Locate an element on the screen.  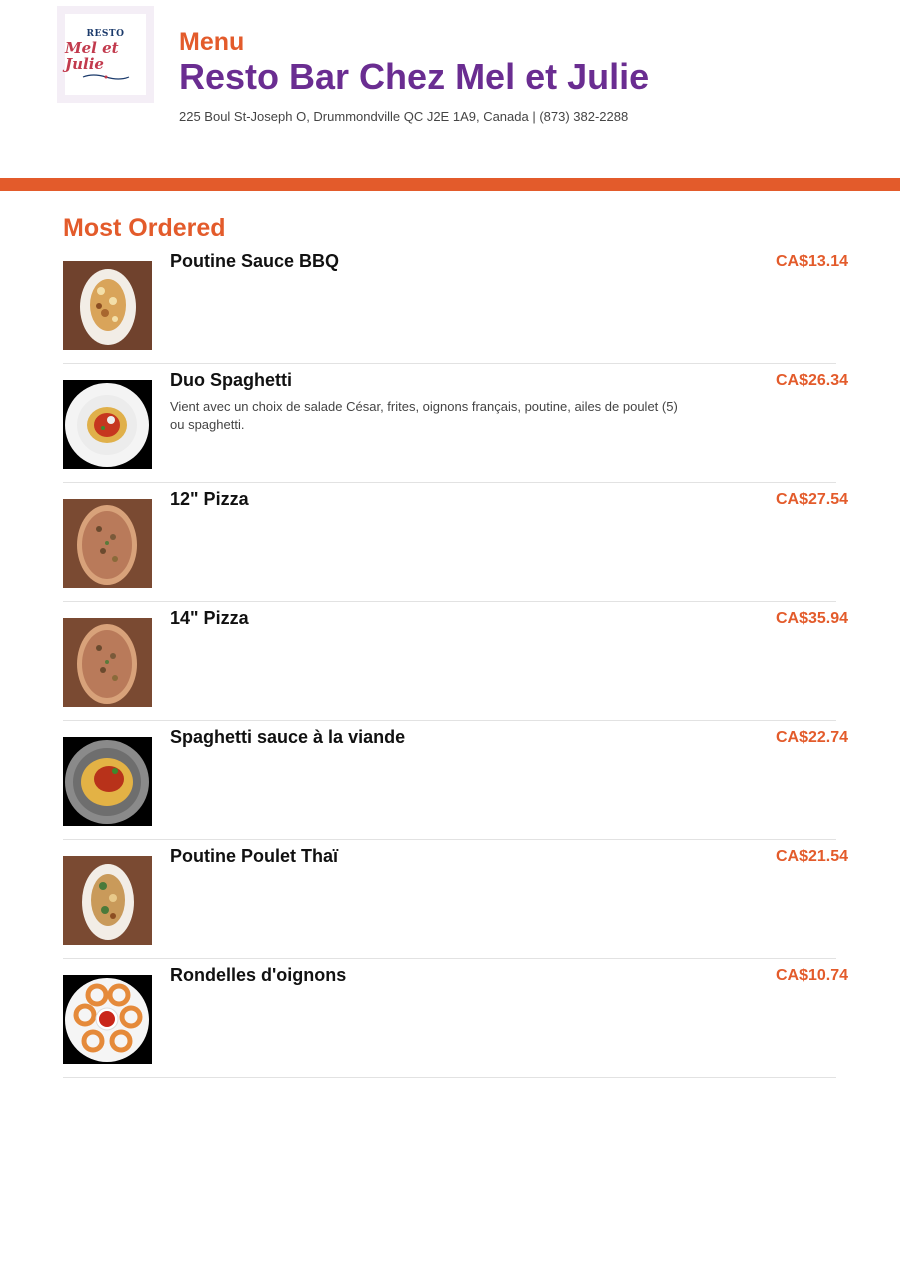
section-title: Most Ordered is located at coordinates (144, 228).